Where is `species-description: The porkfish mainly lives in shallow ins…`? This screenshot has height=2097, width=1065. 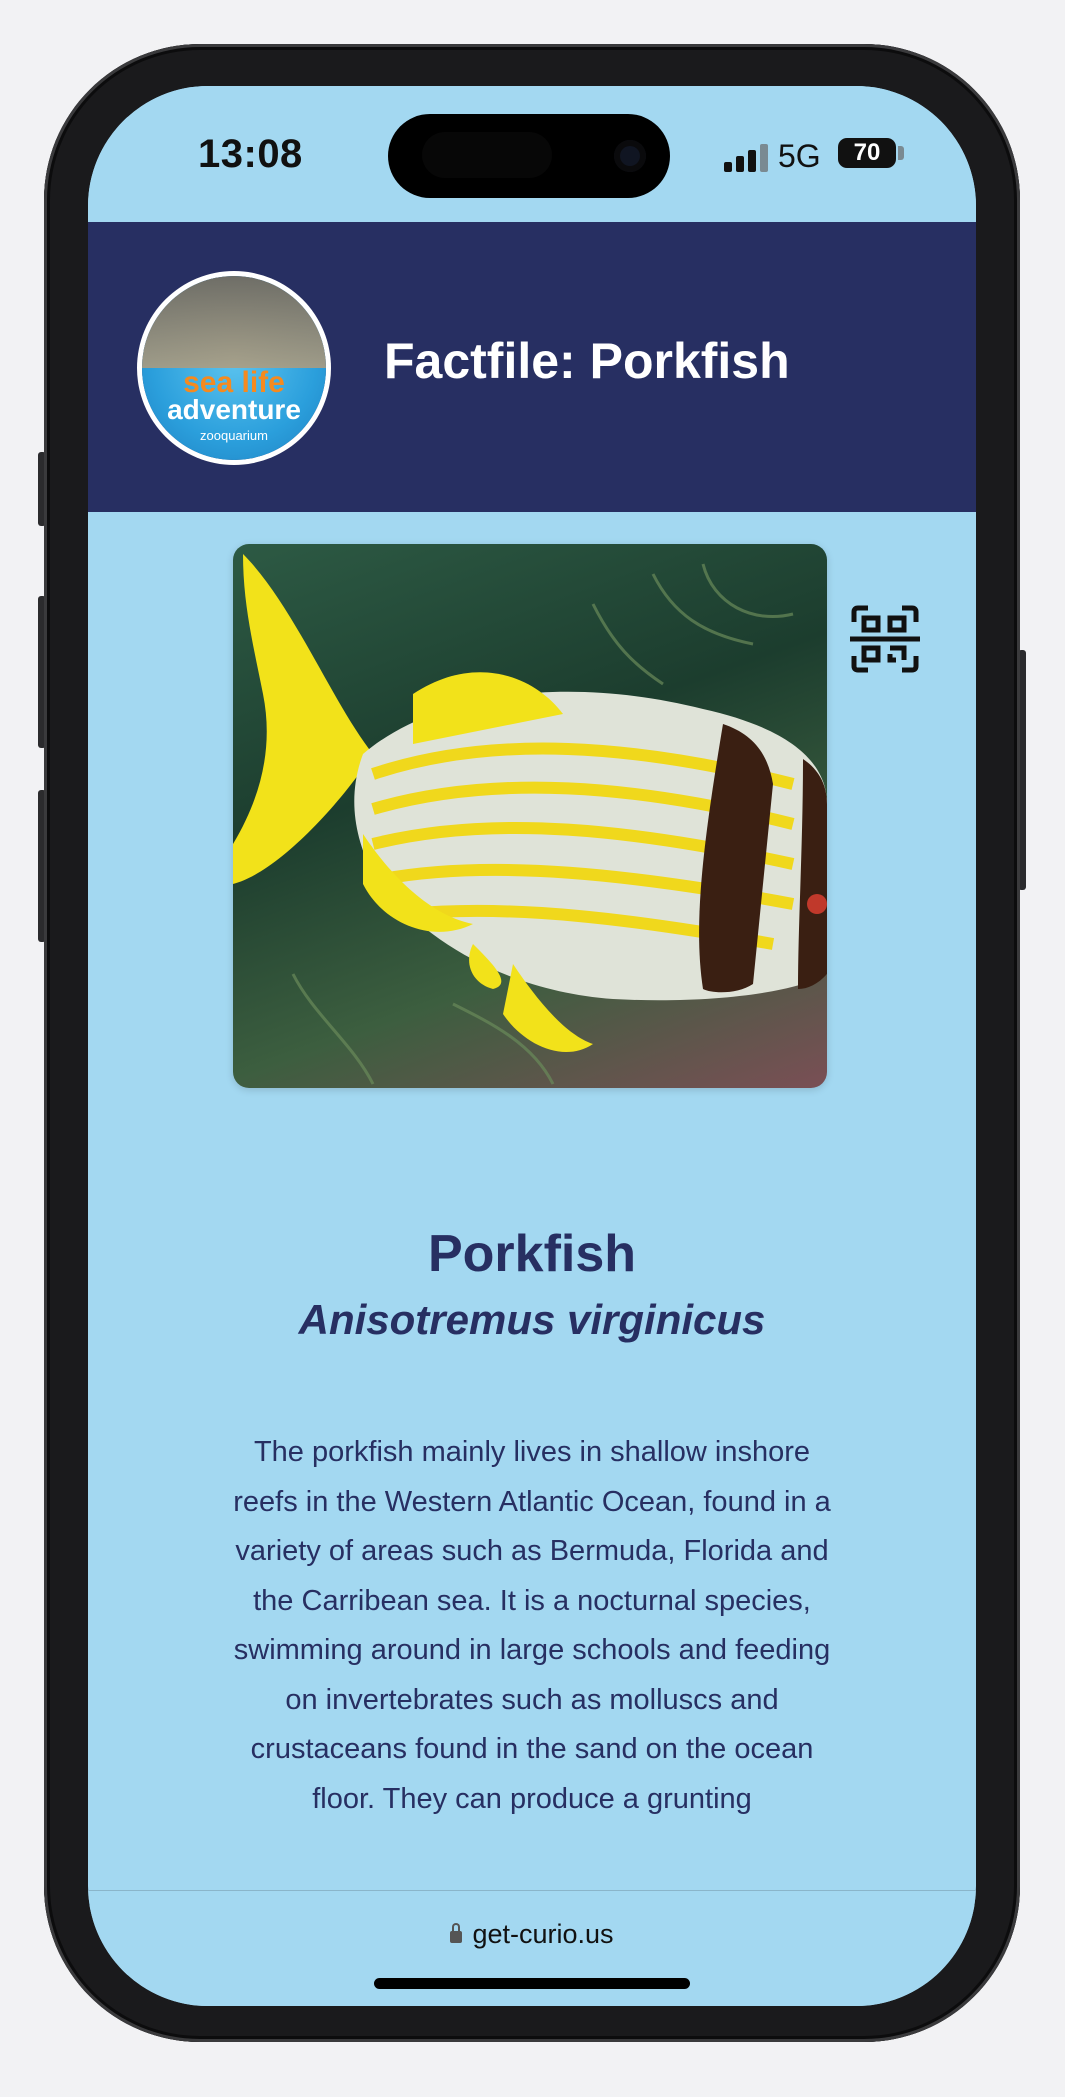
species-description: The porkfish mainly lives in shallow ins… is located at coordinates (532, 1625).